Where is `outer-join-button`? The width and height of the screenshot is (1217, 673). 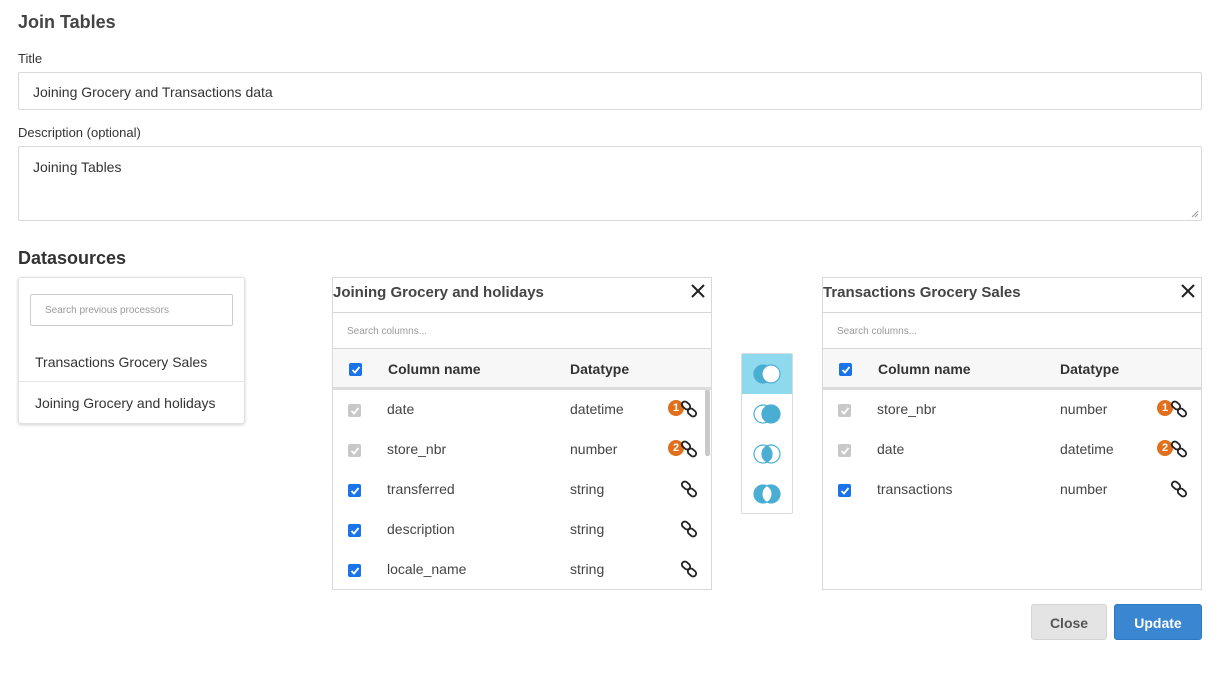 outer-join-button is located at coordinates (767, 493).